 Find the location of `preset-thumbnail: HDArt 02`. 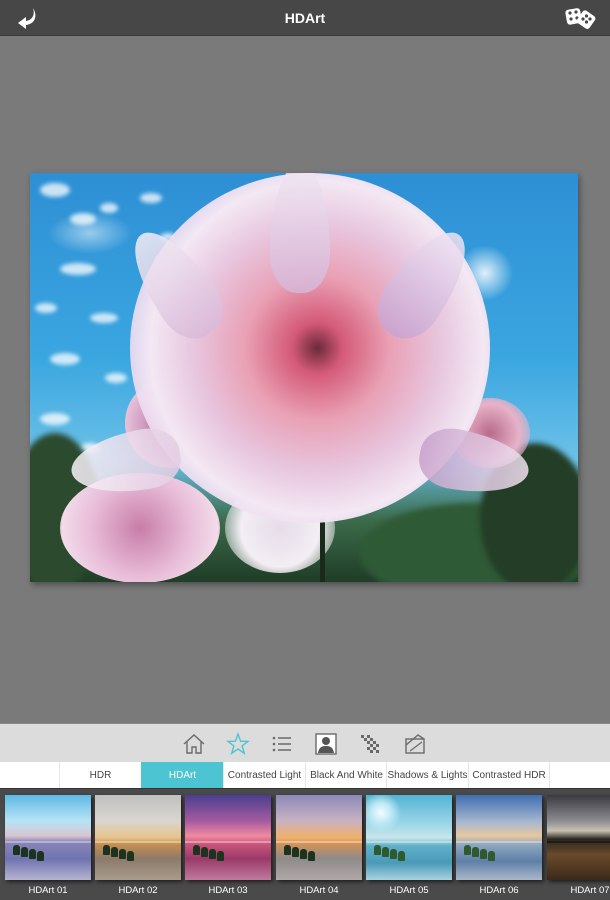

preset-thumbnail: HDArt 02 is located at coordinates (138, 847).